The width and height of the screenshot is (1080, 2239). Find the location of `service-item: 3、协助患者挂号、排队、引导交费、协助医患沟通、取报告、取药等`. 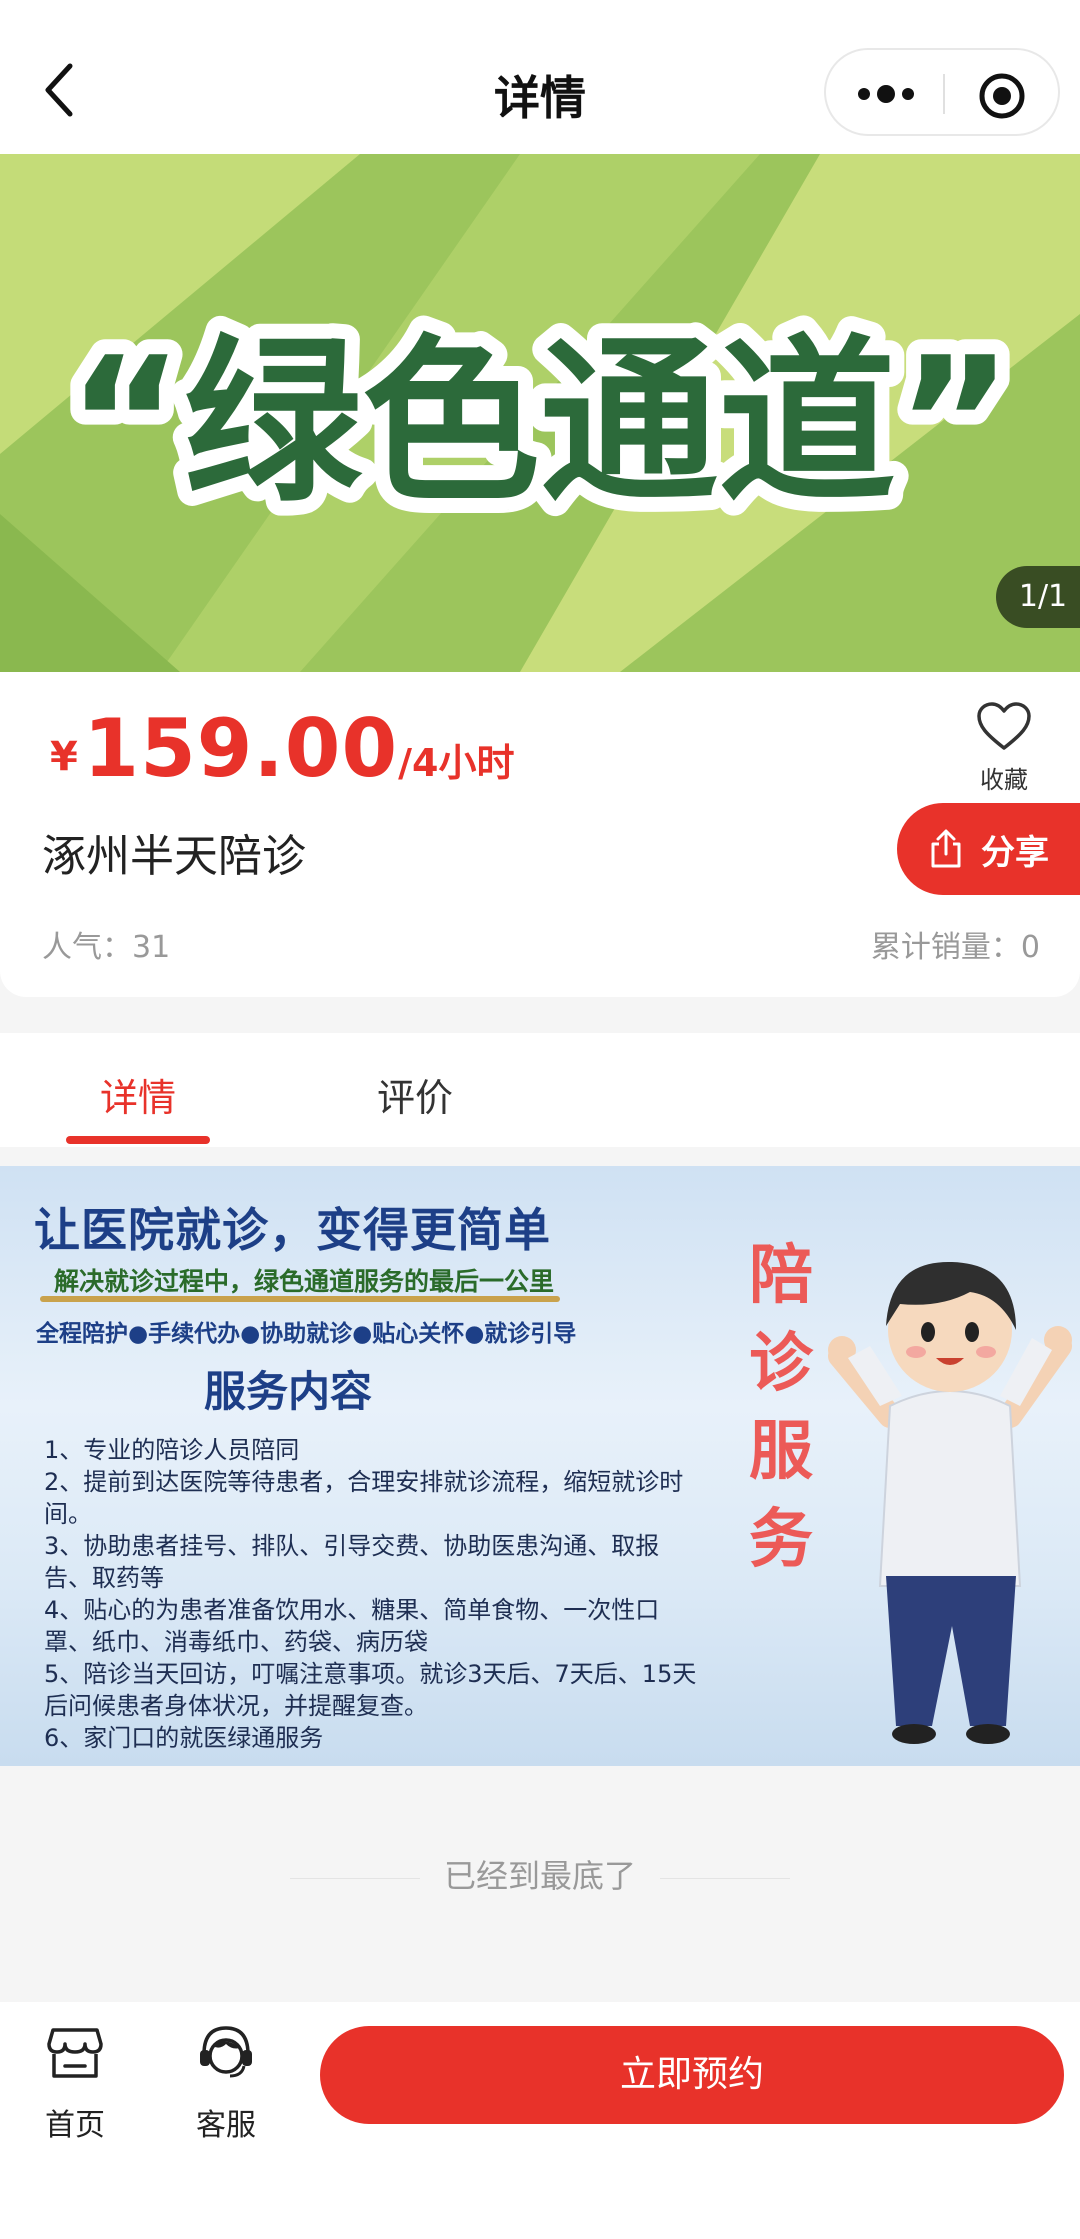

service-item: 3、协助患者挂号、排队、引导交费、协助医患沟通、取报告、取药等 is located at coordinates (352, 1562).